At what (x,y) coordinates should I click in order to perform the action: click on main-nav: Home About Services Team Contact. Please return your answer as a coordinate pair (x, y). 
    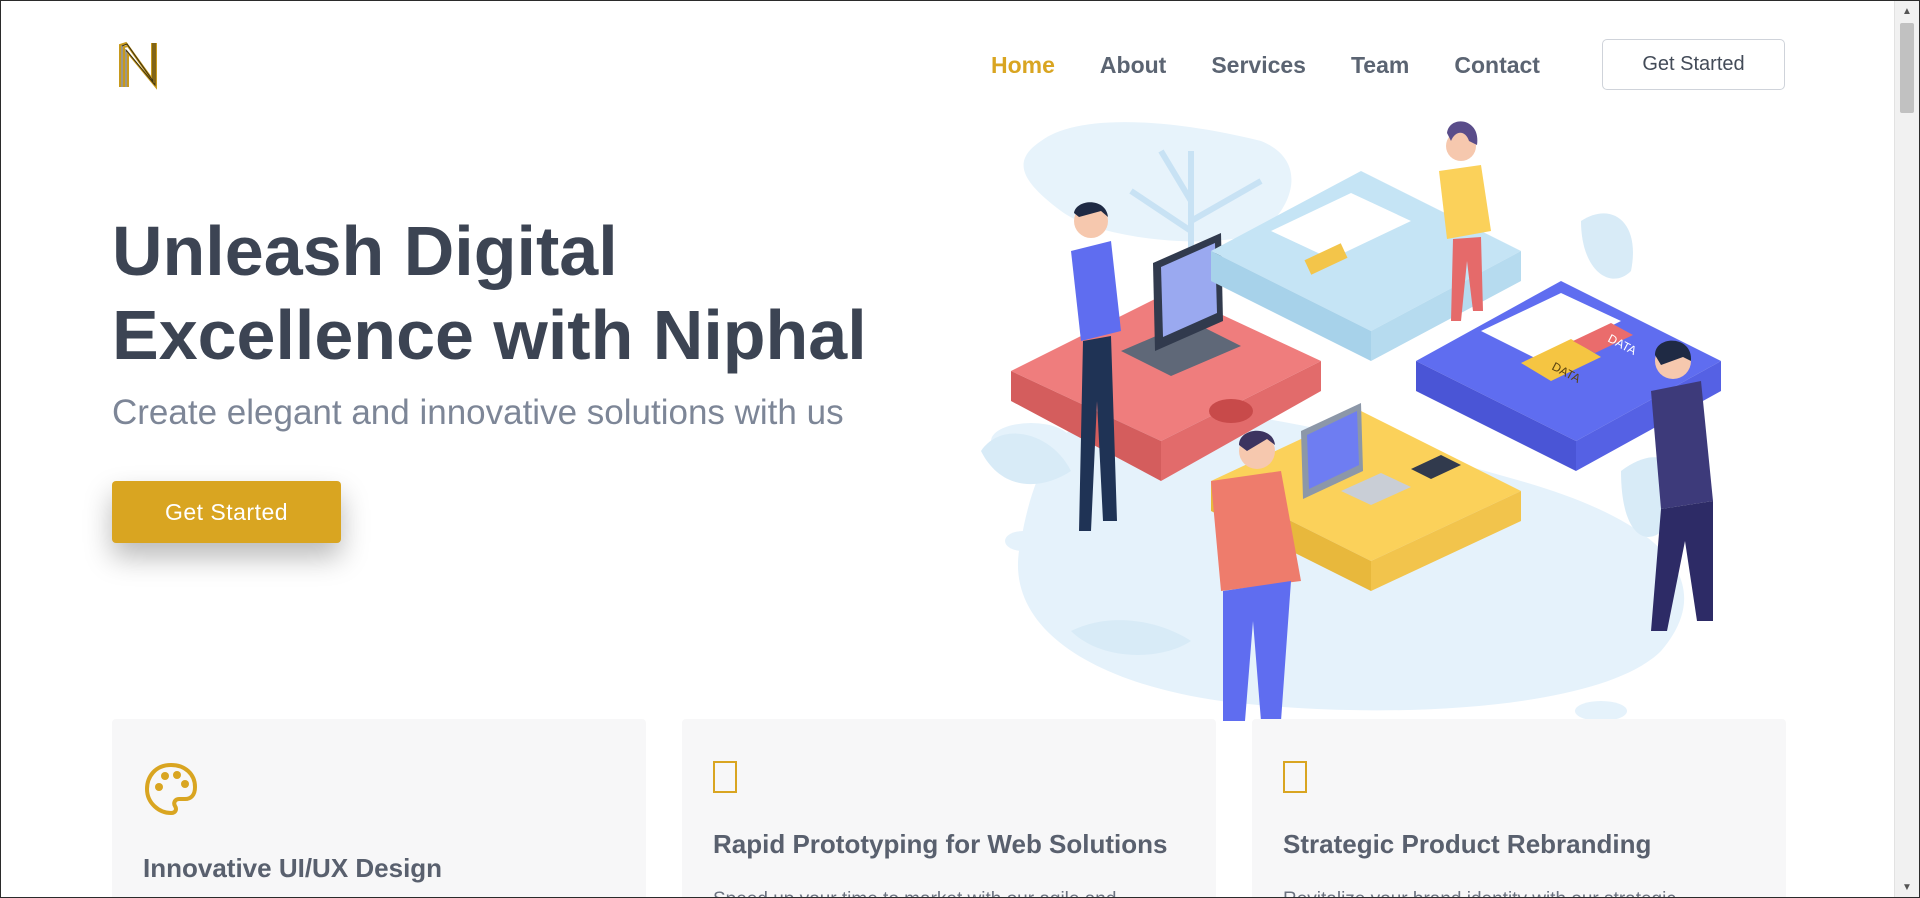
    Looking at the image, I should click on (1288, 65).